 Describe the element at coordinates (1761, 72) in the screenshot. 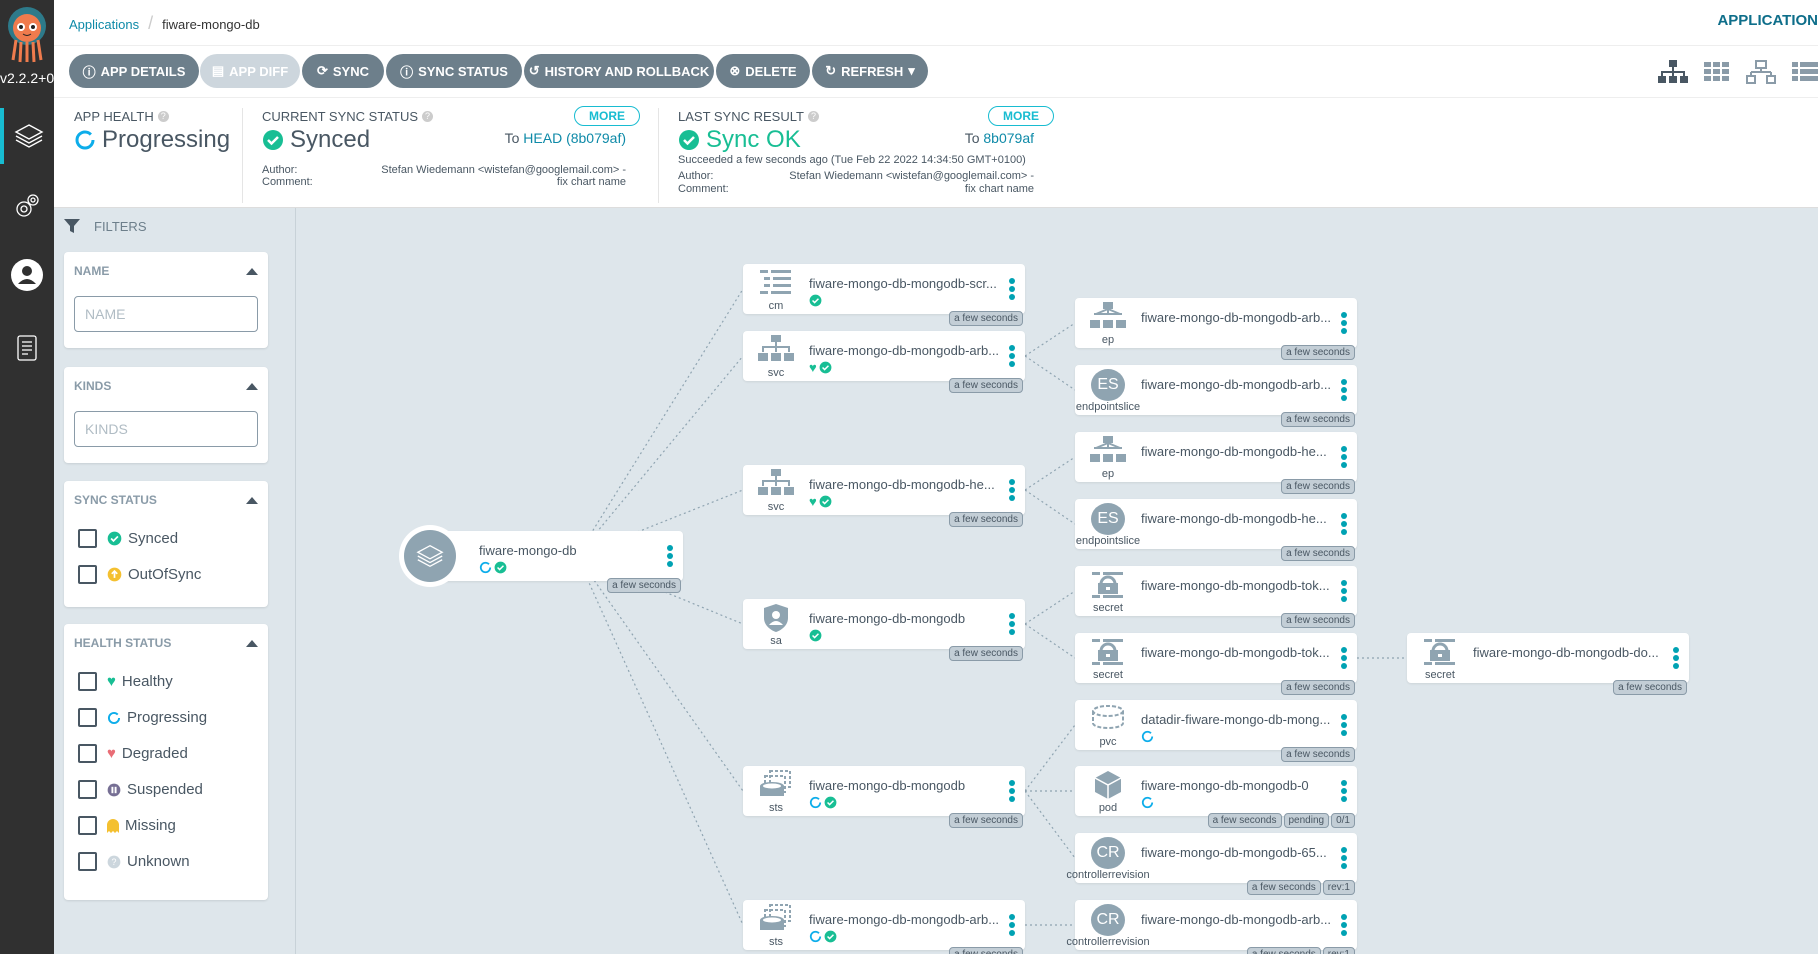

I see `network-view-icon` at that location.